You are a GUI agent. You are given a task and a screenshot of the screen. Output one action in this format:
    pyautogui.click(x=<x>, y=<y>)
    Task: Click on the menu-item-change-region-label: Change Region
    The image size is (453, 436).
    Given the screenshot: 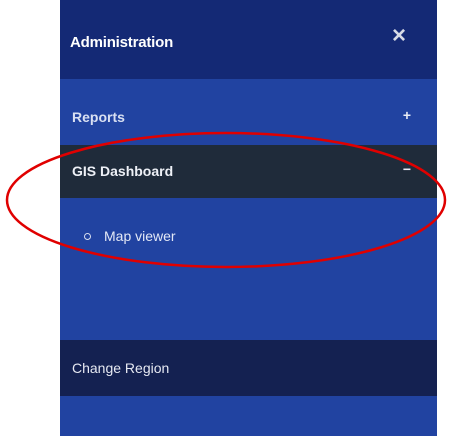 What is the action you would take?
    pyautogui.click(x=121, y=368)
    